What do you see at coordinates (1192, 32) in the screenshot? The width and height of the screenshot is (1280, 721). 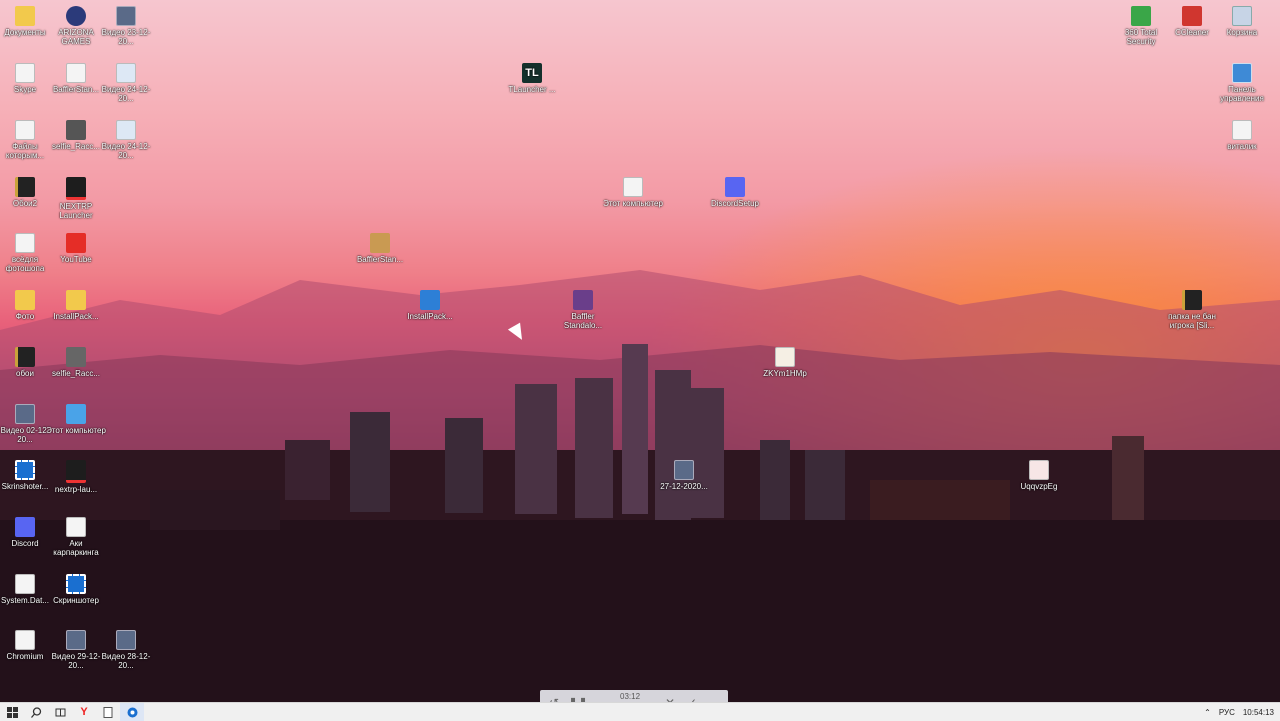 I see `icon-label: CCleaner` at bounding box center [1192, 32].